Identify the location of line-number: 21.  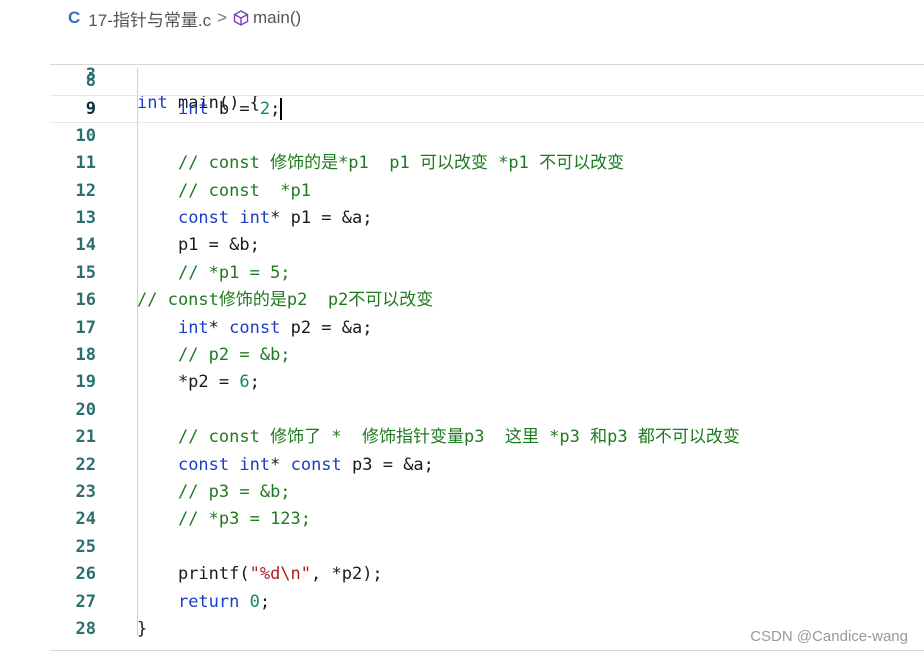
(85, 437).